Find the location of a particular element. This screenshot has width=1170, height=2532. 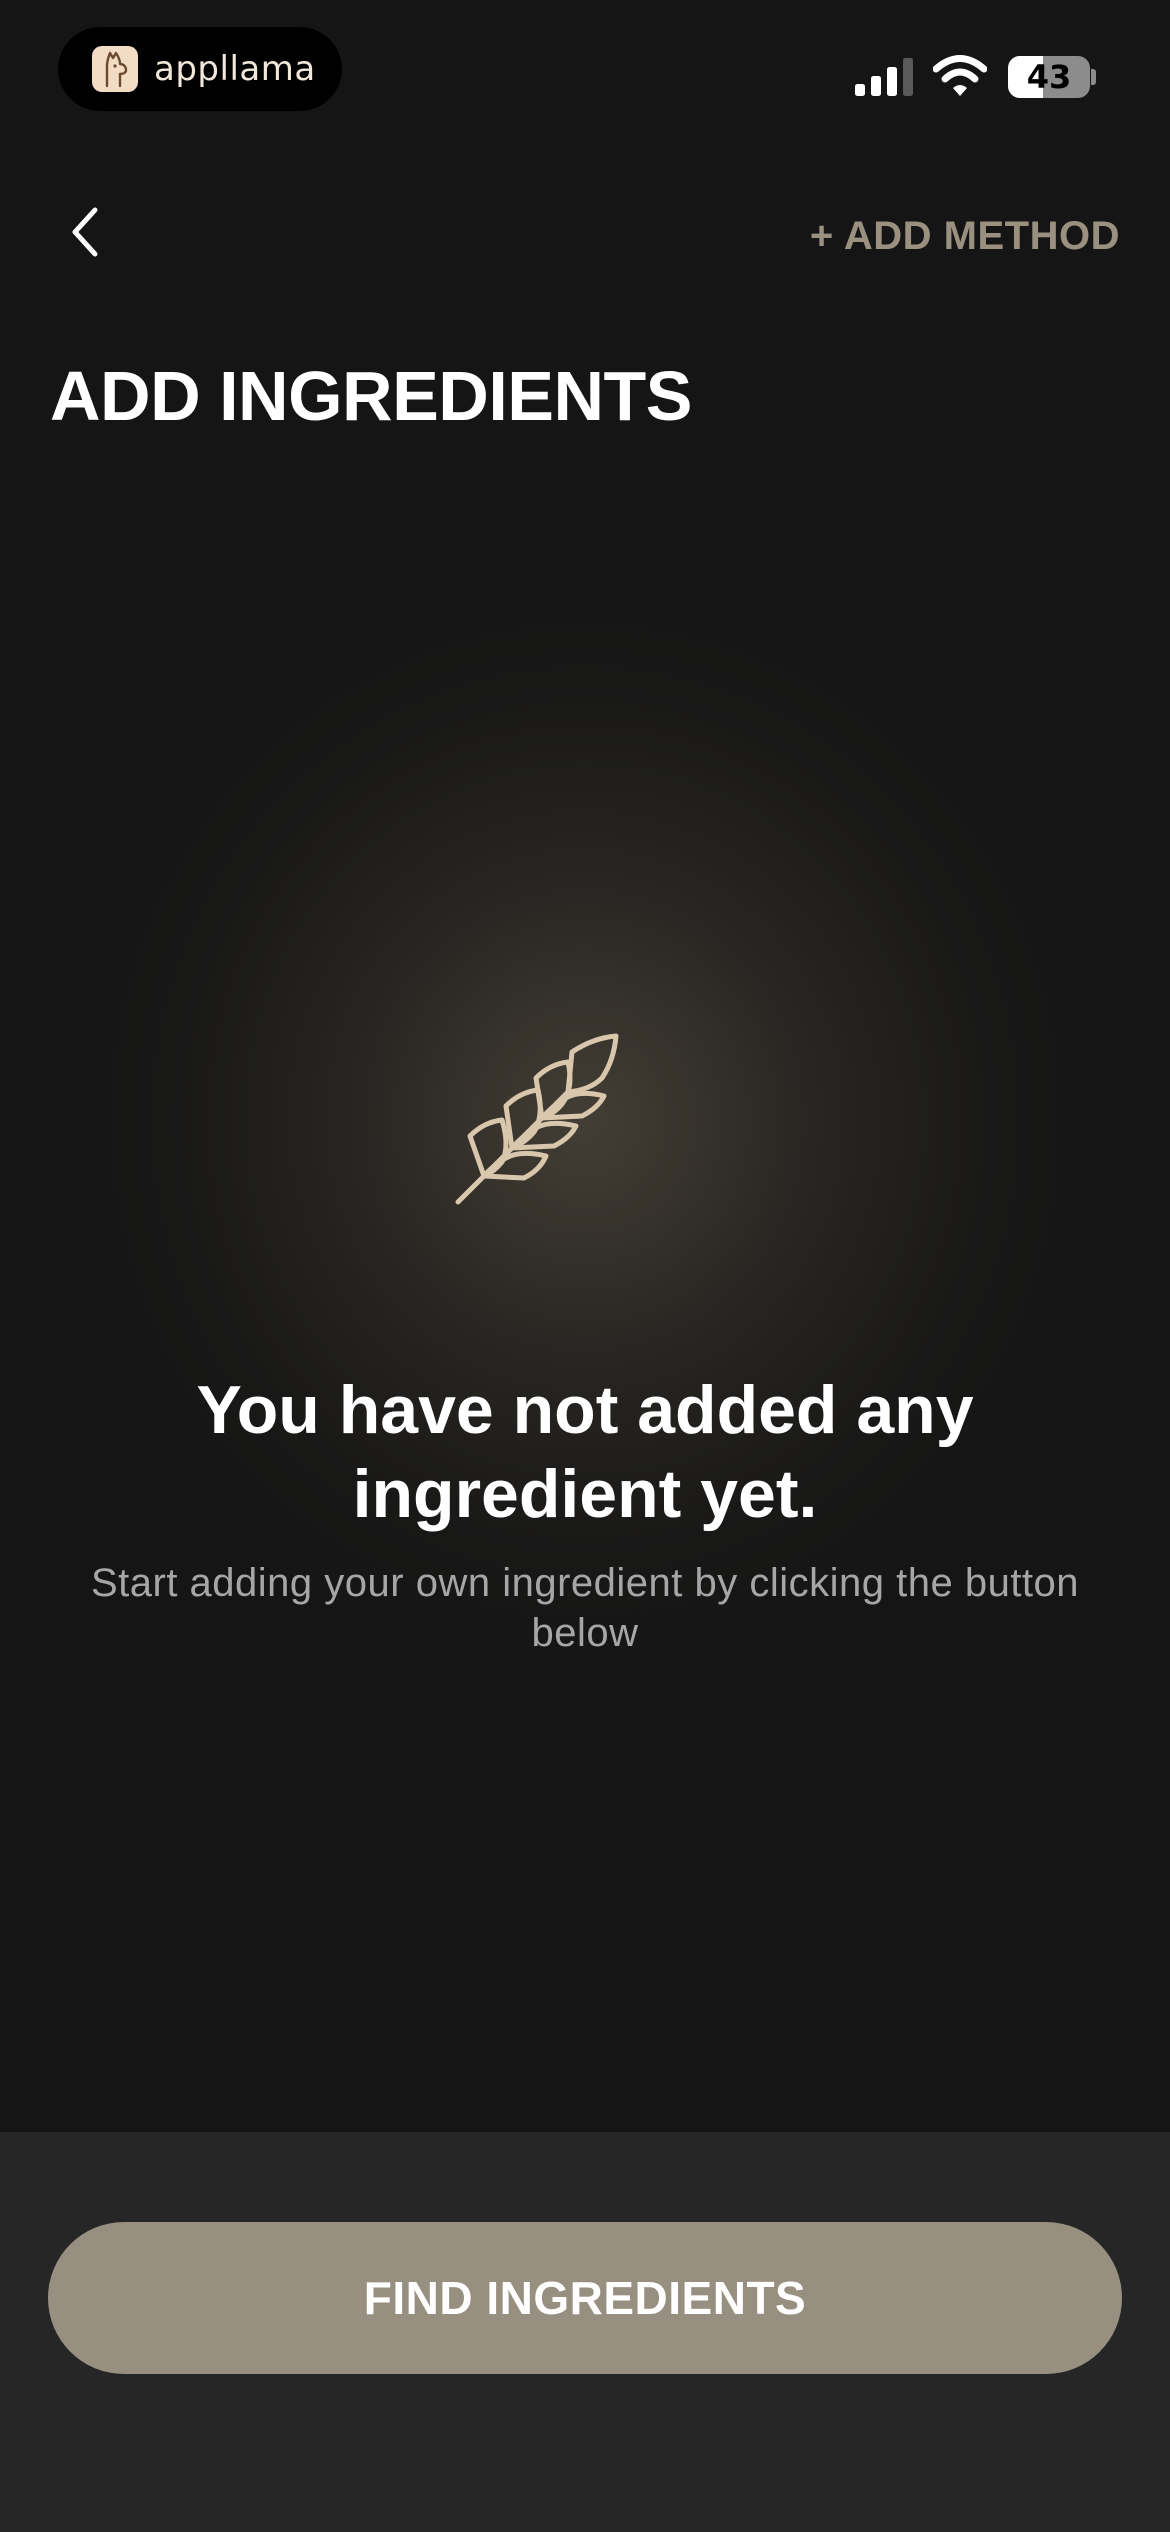

app-pill: appllama is located at coordinates (200, 69).